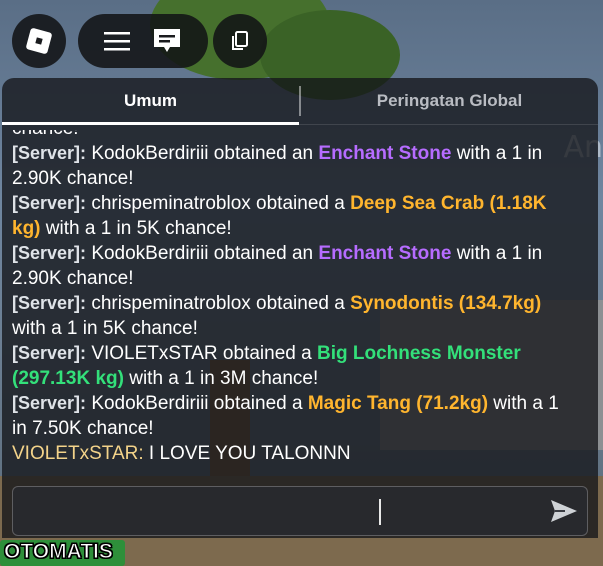  Describe the element at coordinates (199, 403) in the screenshot. I see `message-text: KodokBerdiriii obtained a` at that location.